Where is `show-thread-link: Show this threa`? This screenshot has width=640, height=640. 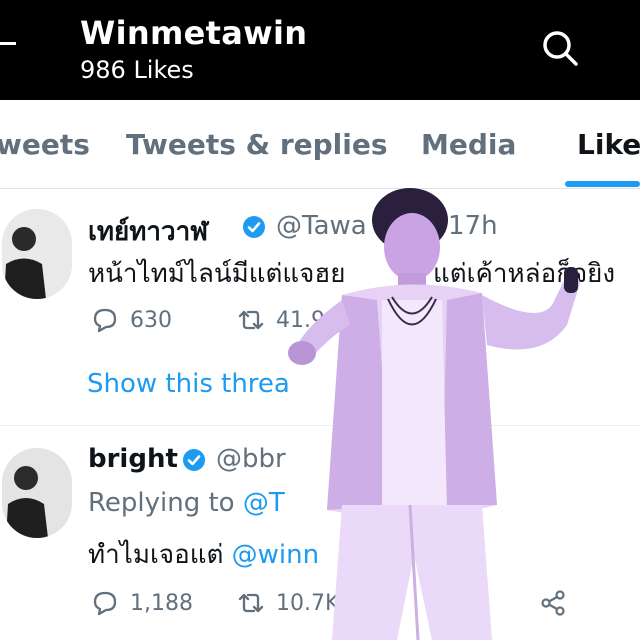 show-thread-link: Show this threa is located at coordinates (188, 384).